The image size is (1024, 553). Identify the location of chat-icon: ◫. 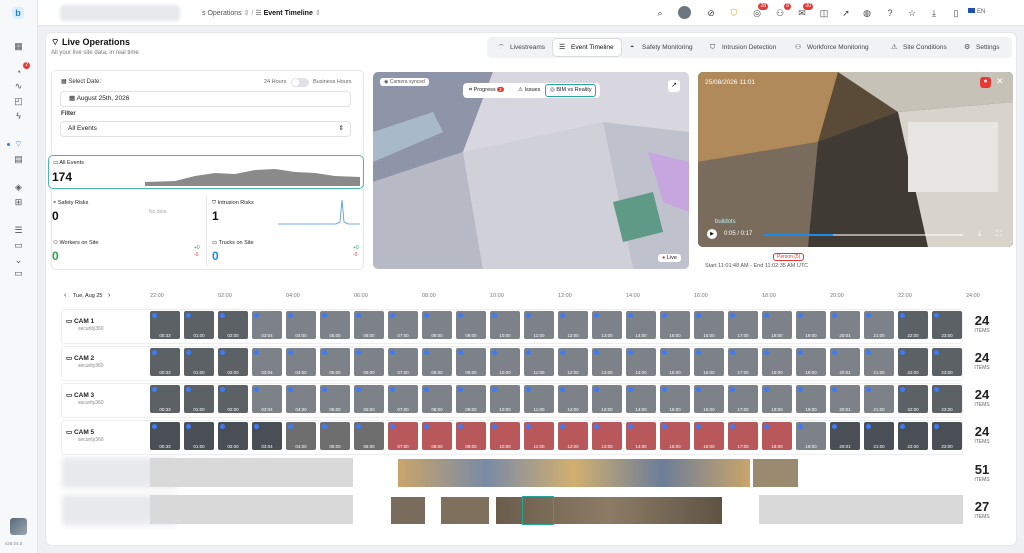
(824, 13).